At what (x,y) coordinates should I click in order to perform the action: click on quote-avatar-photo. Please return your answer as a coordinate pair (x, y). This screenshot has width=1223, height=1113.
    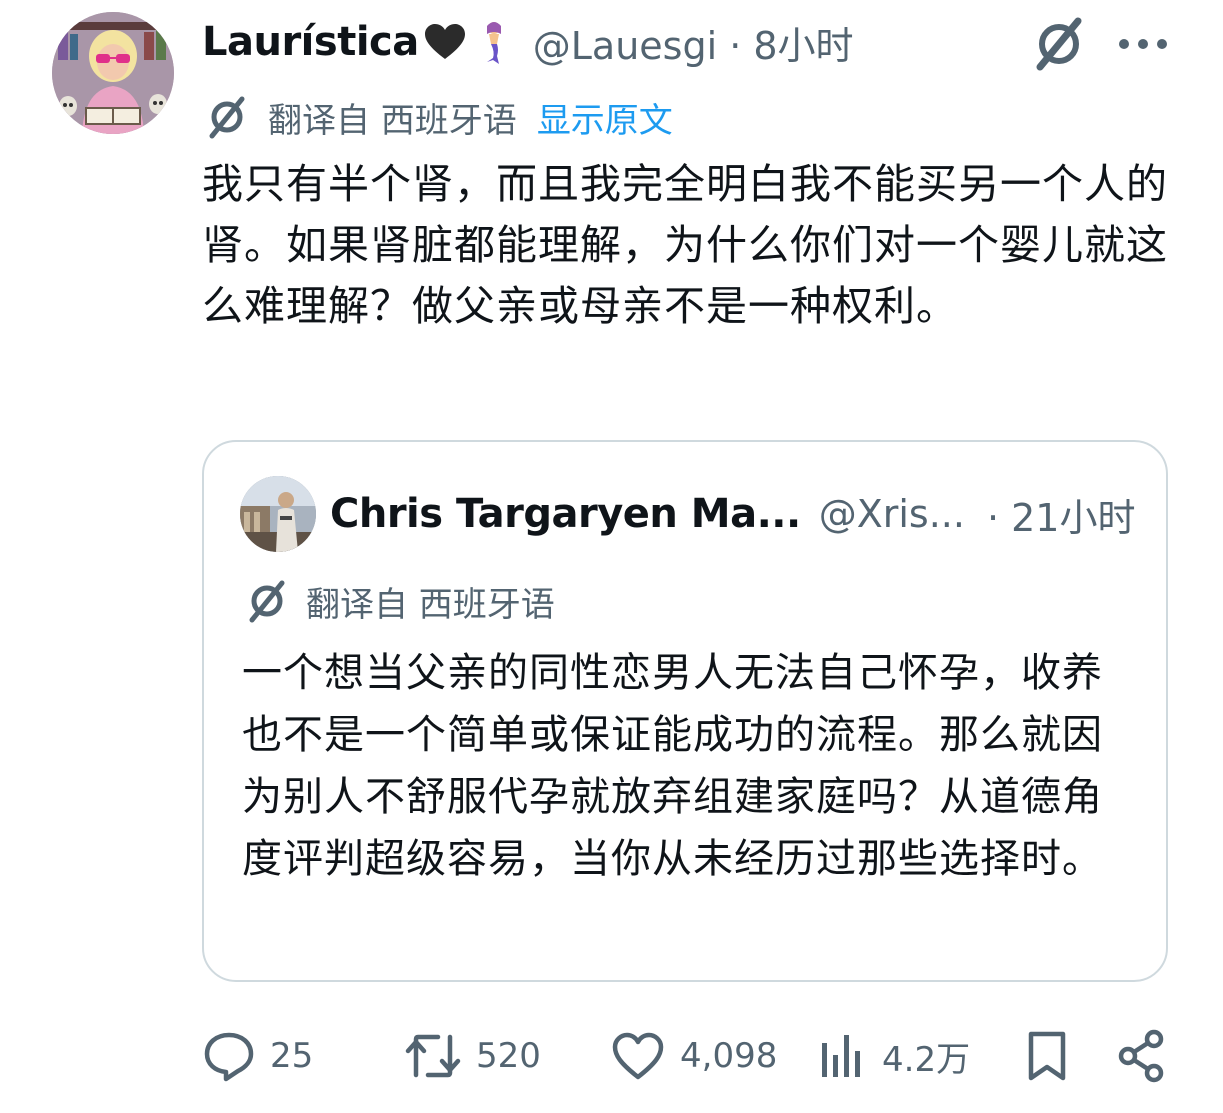
    Looking at the image, I should click on (278, 514).